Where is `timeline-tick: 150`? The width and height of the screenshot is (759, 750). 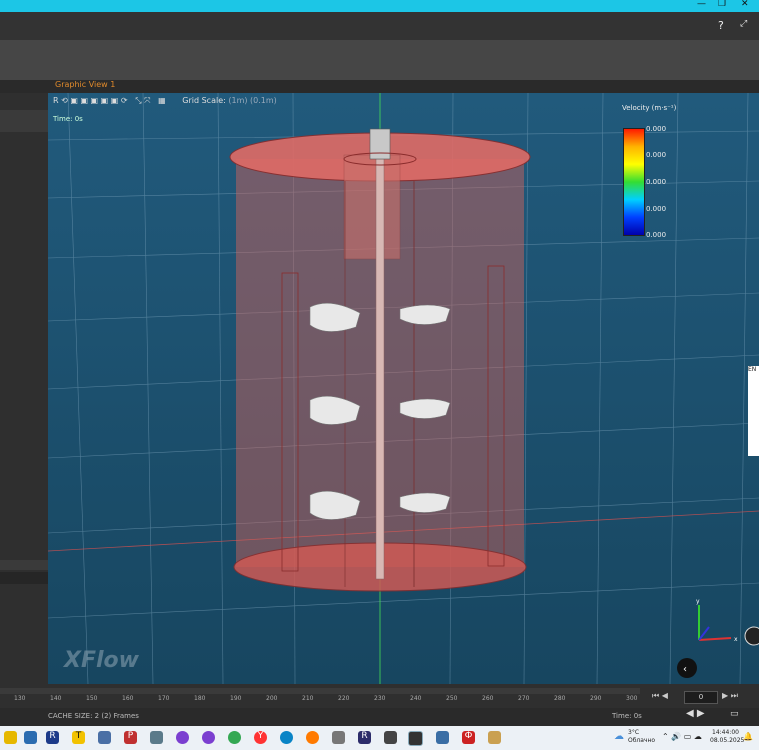 timeline-tick: 150 is located at coordinates (92, 698).